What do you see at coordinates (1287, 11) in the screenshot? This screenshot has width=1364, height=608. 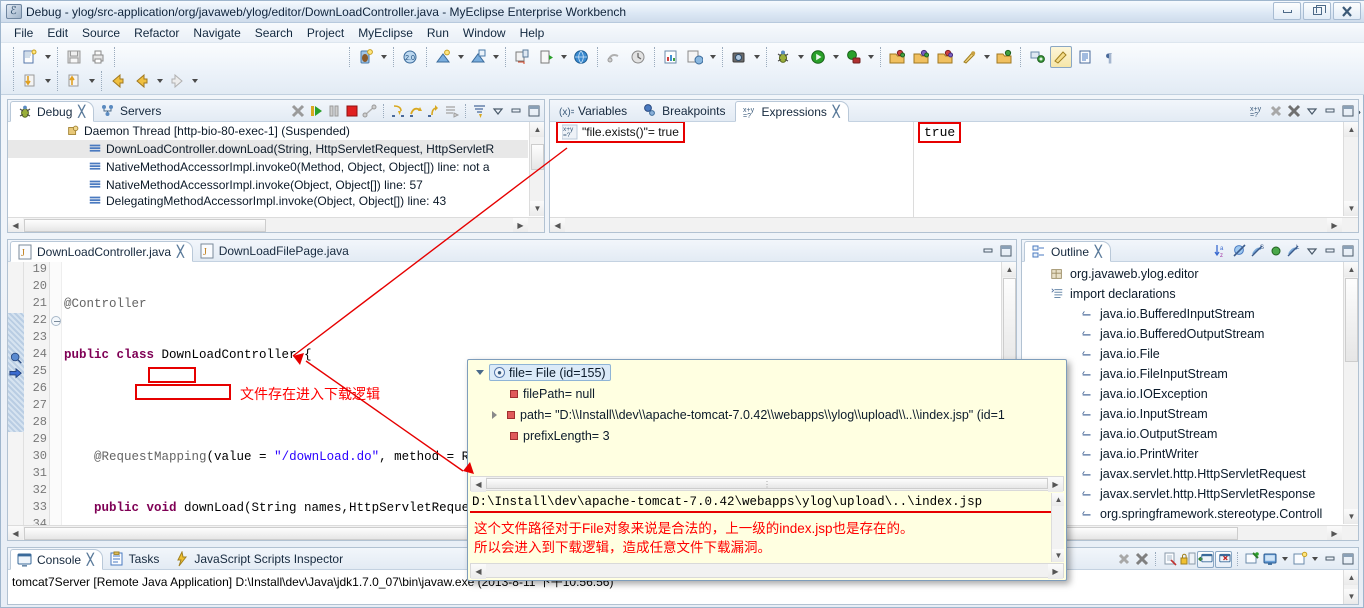 I see `minimize-button` at bounding box center [1287, 11].